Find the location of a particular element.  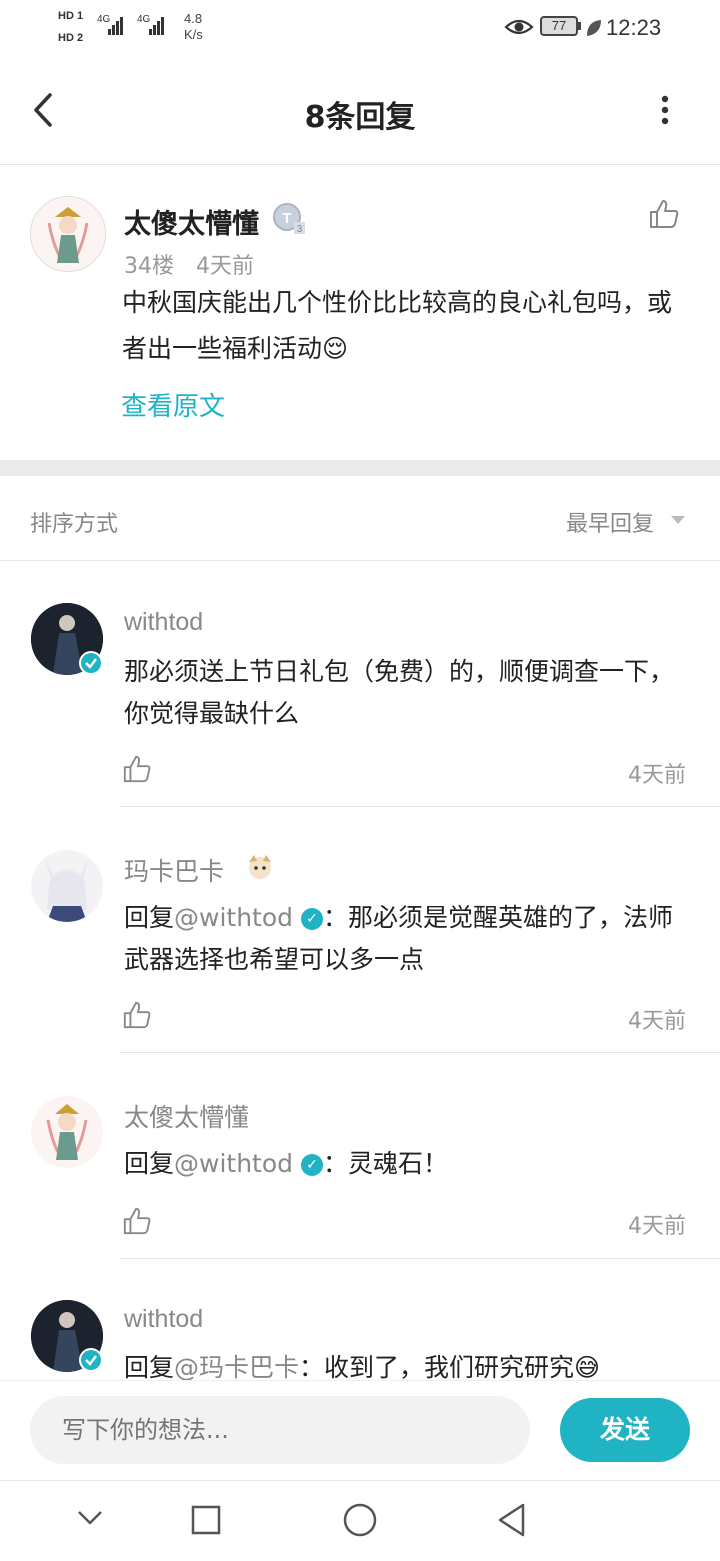

square-icon is located at coordinates (206, 1520).